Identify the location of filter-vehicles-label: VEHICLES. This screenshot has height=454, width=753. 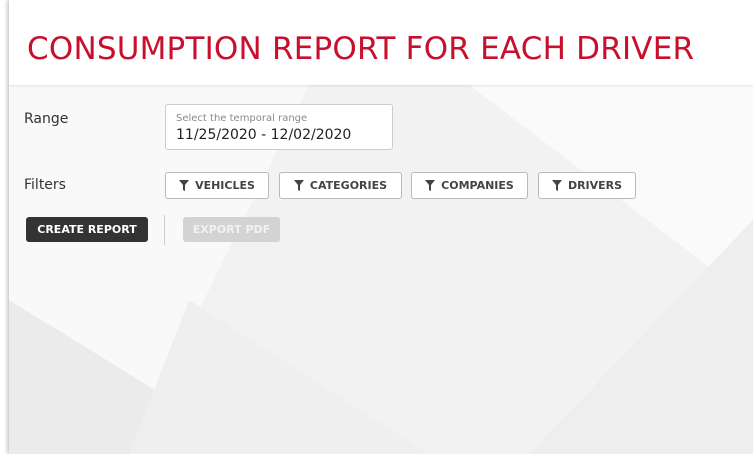
(225, 185).